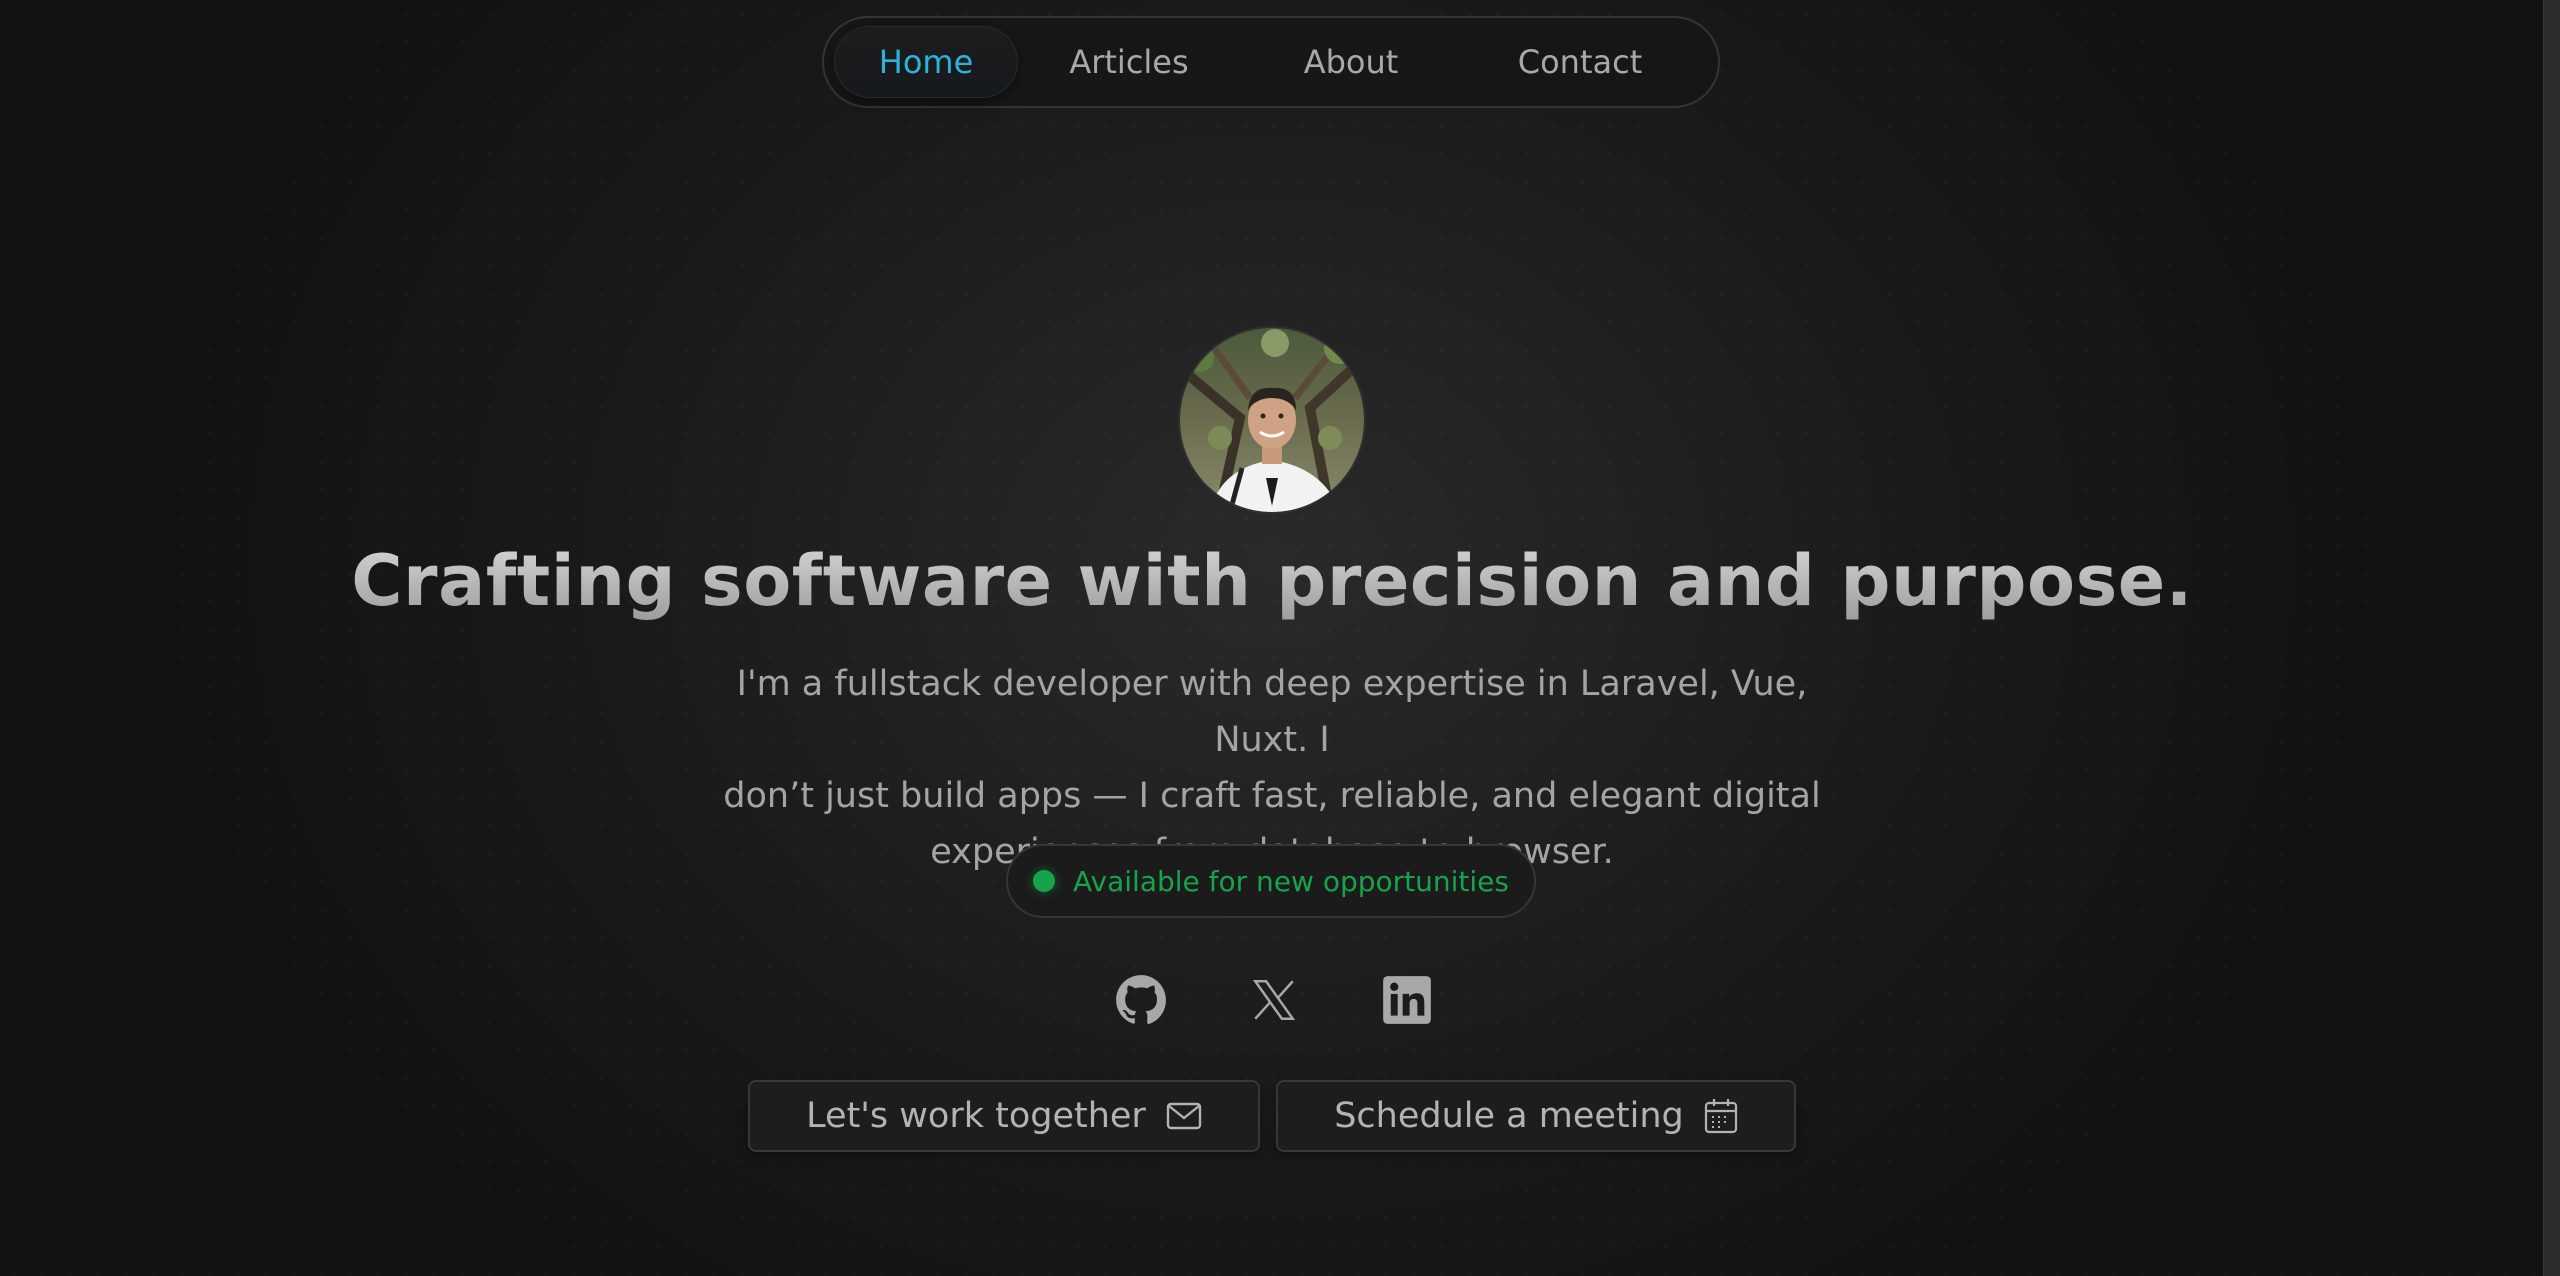 The height and width of the screenshot is (1276, 2560). Describe the element at coordinates (1291, 881) in the screenshot. I see `status-badge-label: Available for new opportunities` at that location.